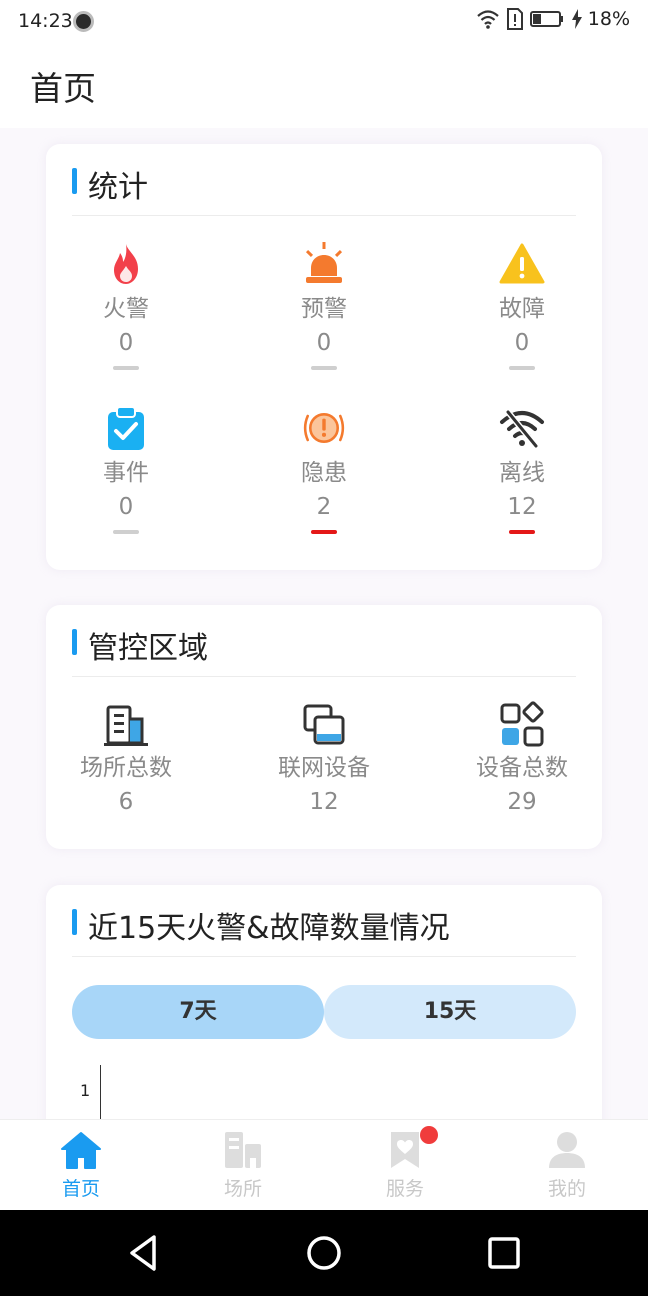 The height and width of the screenshot is (1296, 648). Describe the element at coordinates (488, 19) in the screenshot. I see `wifi-icon` at that location.